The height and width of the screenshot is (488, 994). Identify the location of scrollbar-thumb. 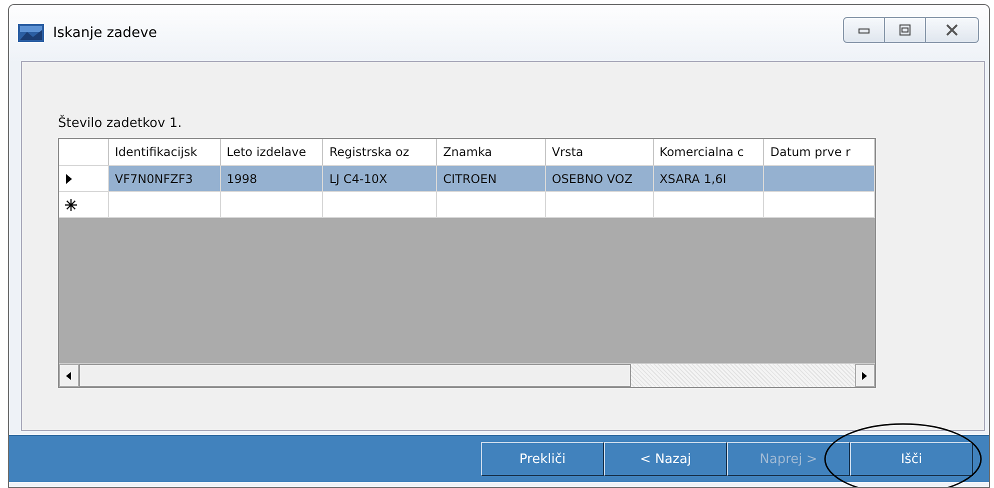
(355, 375).